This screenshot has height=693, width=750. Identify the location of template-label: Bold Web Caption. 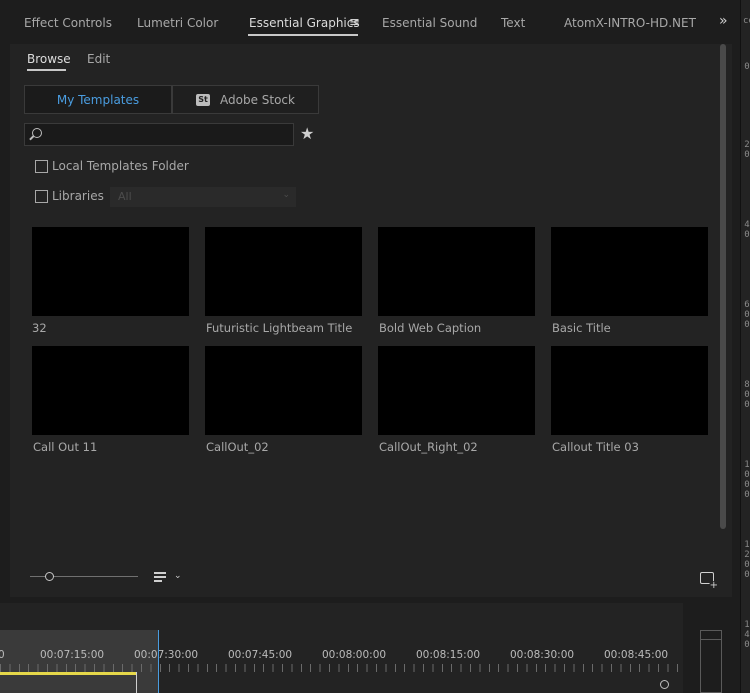
(430, 328).